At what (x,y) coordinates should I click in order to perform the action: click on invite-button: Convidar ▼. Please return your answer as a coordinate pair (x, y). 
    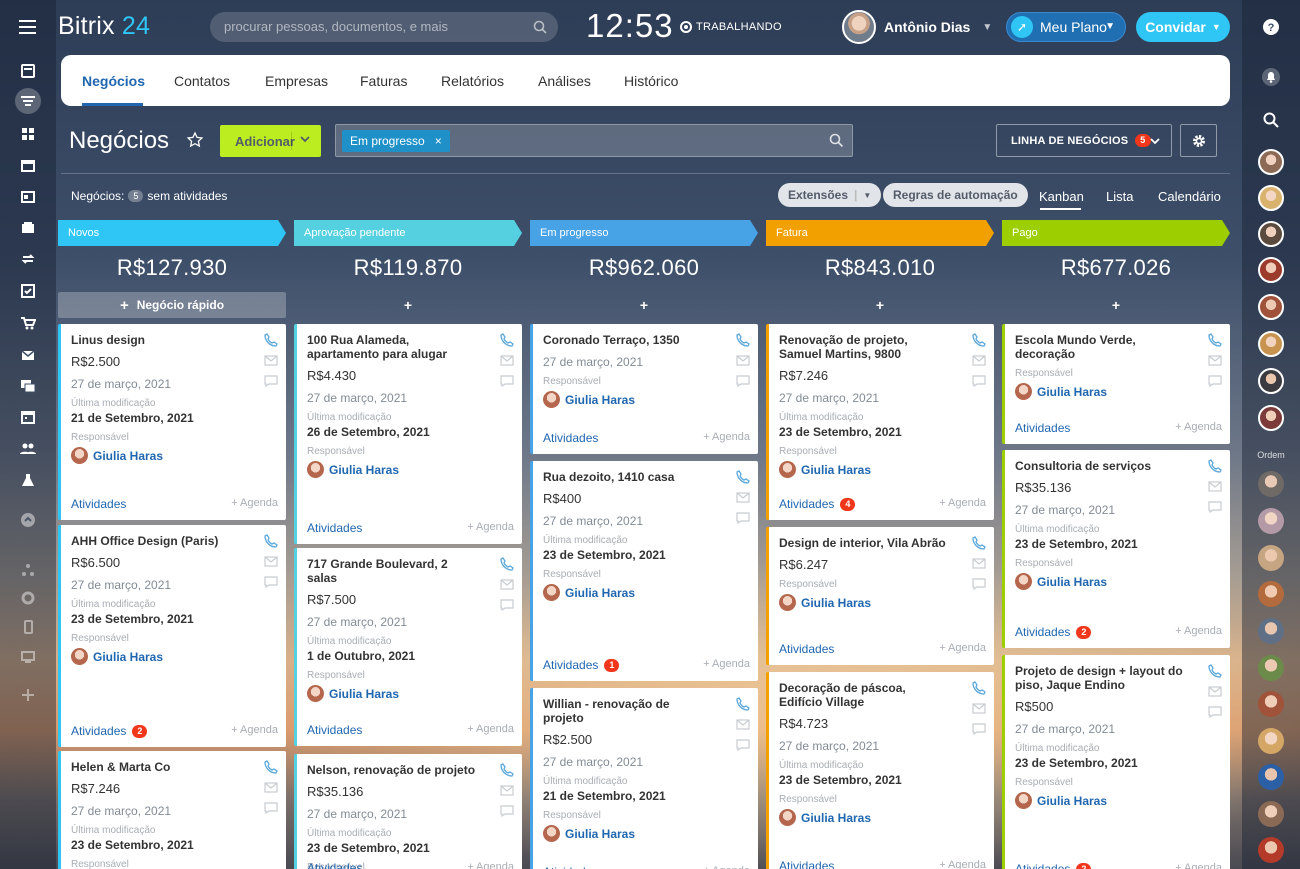
    Looking at the image, I should click on (1183, 27).